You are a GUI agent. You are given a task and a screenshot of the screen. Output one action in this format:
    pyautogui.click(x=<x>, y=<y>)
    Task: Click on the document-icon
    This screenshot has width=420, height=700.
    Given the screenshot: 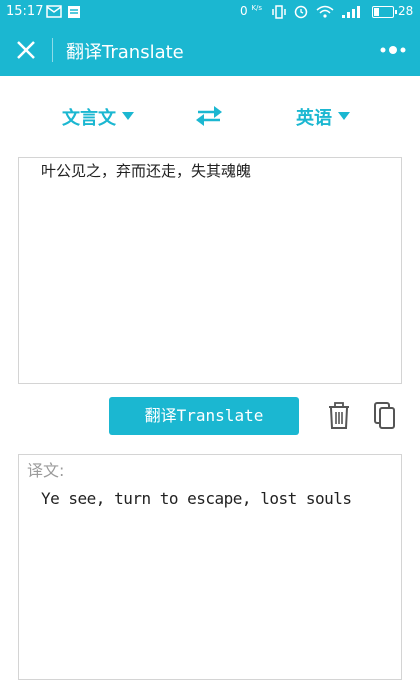 What is the action you would take?
    pyautogui.click(x=74, y=12)
    